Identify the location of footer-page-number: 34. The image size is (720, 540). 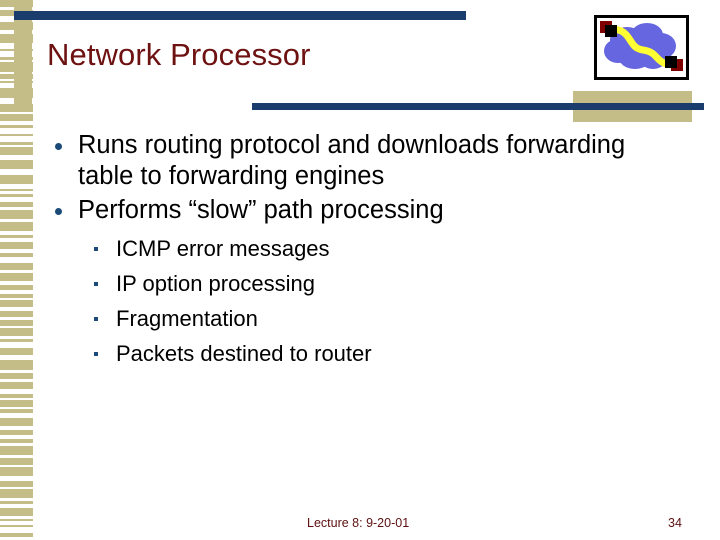
(675, 523).